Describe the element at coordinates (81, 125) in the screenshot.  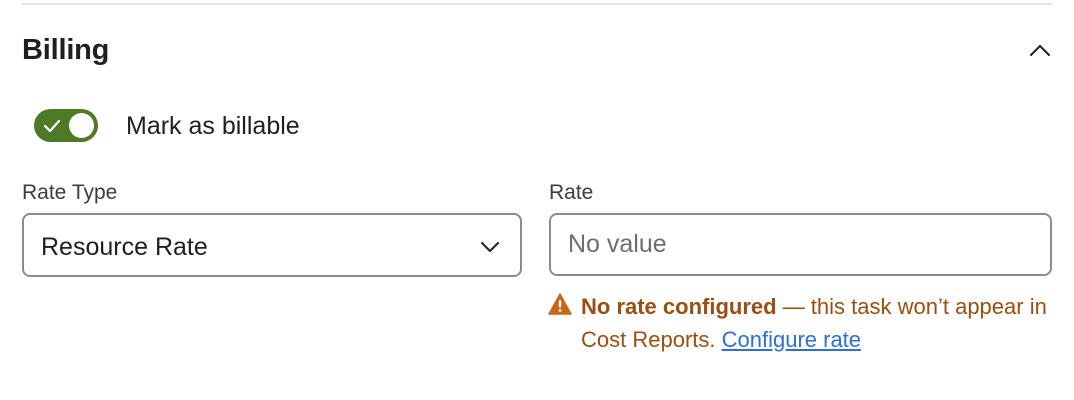
I see `toggle-knob` at that location.